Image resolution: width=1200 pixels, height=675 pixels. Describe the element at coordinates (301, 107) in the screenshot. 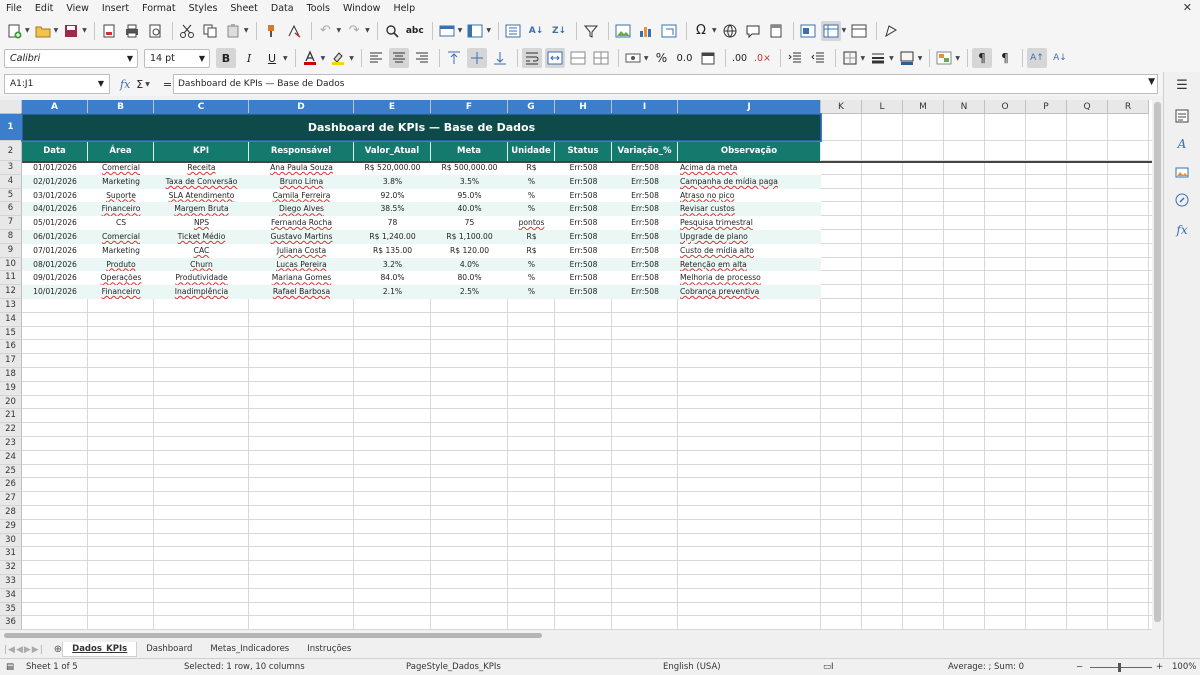

I see `column-header-d: D` at that location.